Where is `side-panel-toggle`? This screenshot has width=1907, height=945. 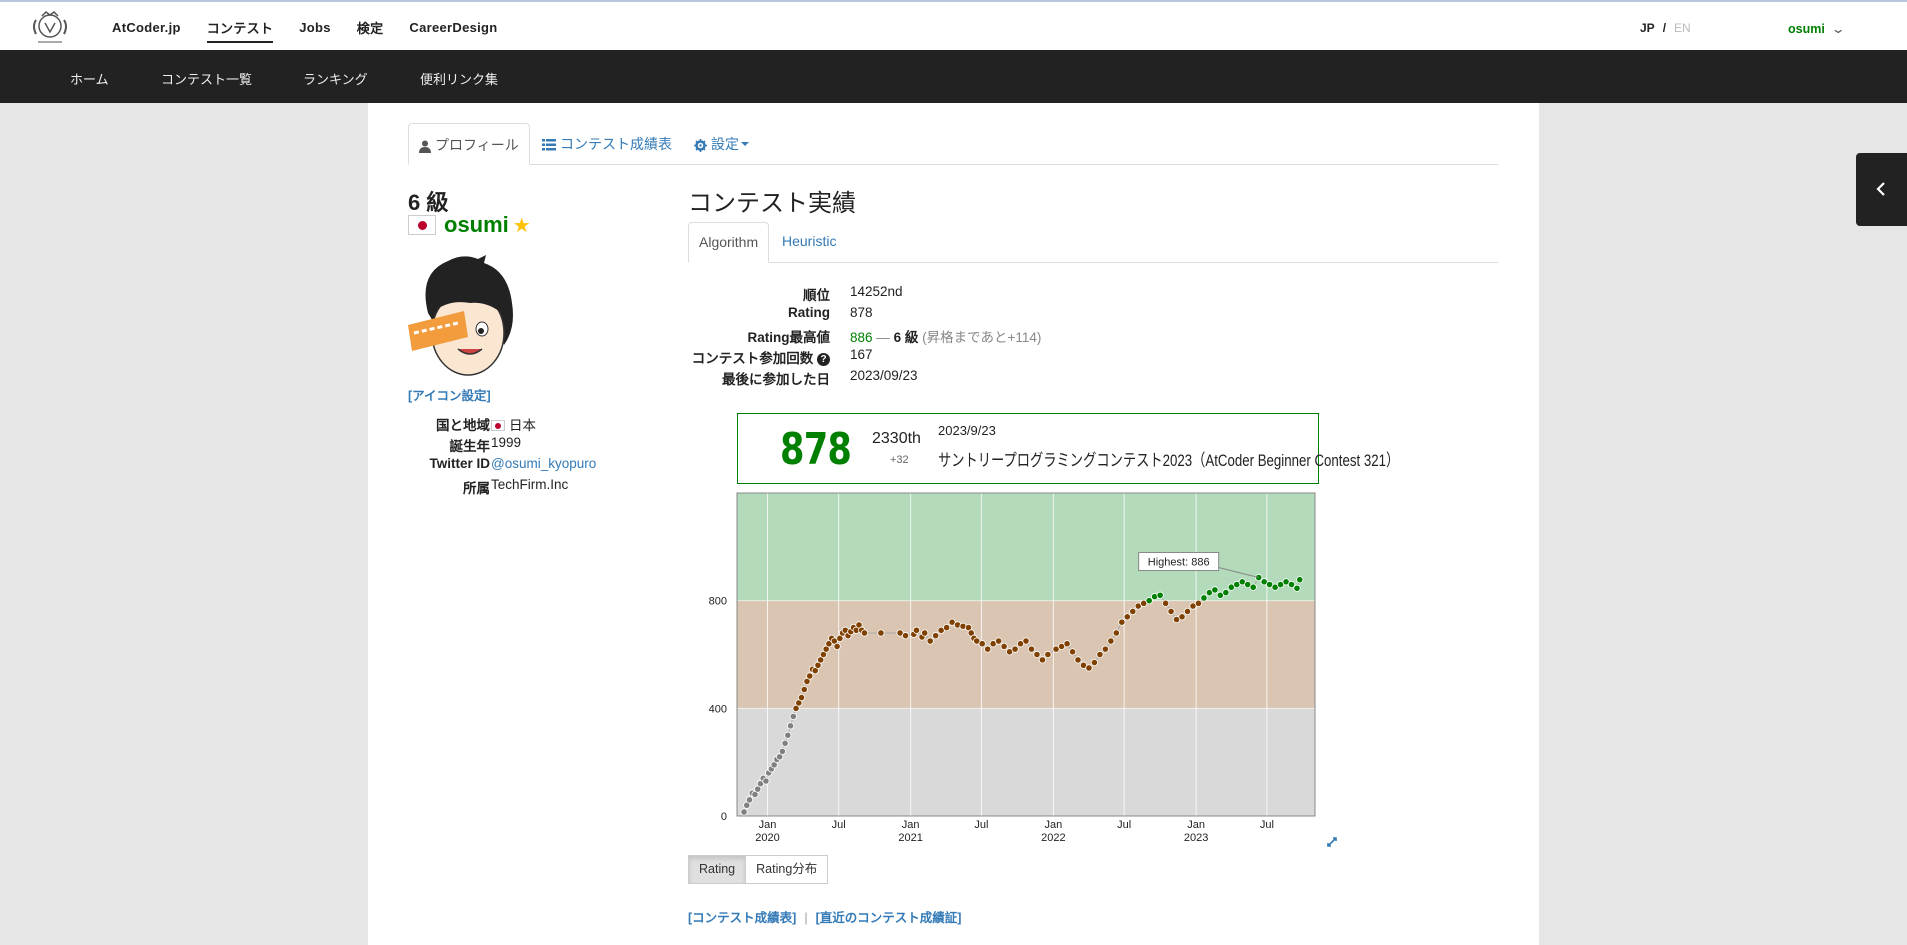
side-panel-toggle is located at coordinates (1881, 189).